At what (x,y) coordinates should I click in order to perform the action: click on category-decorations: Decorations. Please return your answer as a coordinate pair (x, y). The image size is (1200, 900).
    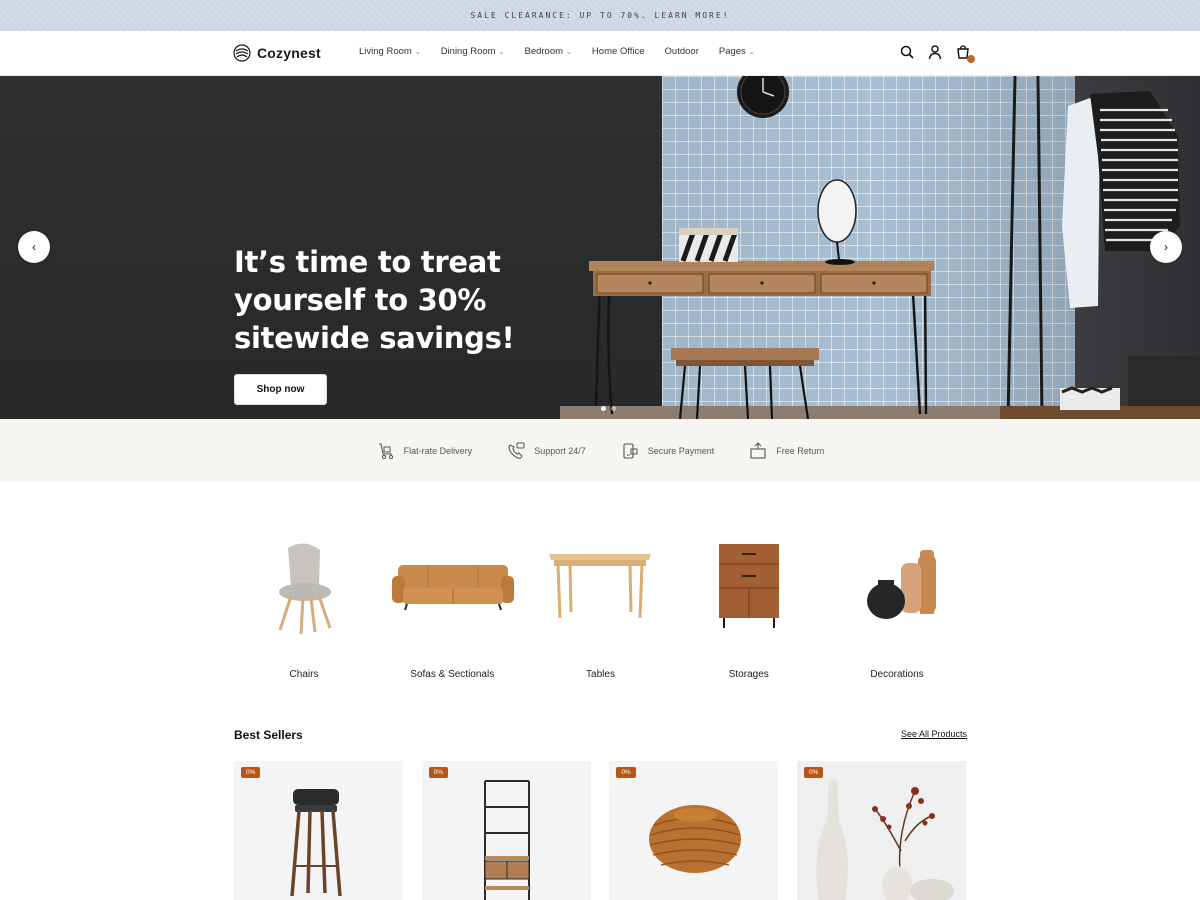
    Looking at the image, I should click on (897, 605).